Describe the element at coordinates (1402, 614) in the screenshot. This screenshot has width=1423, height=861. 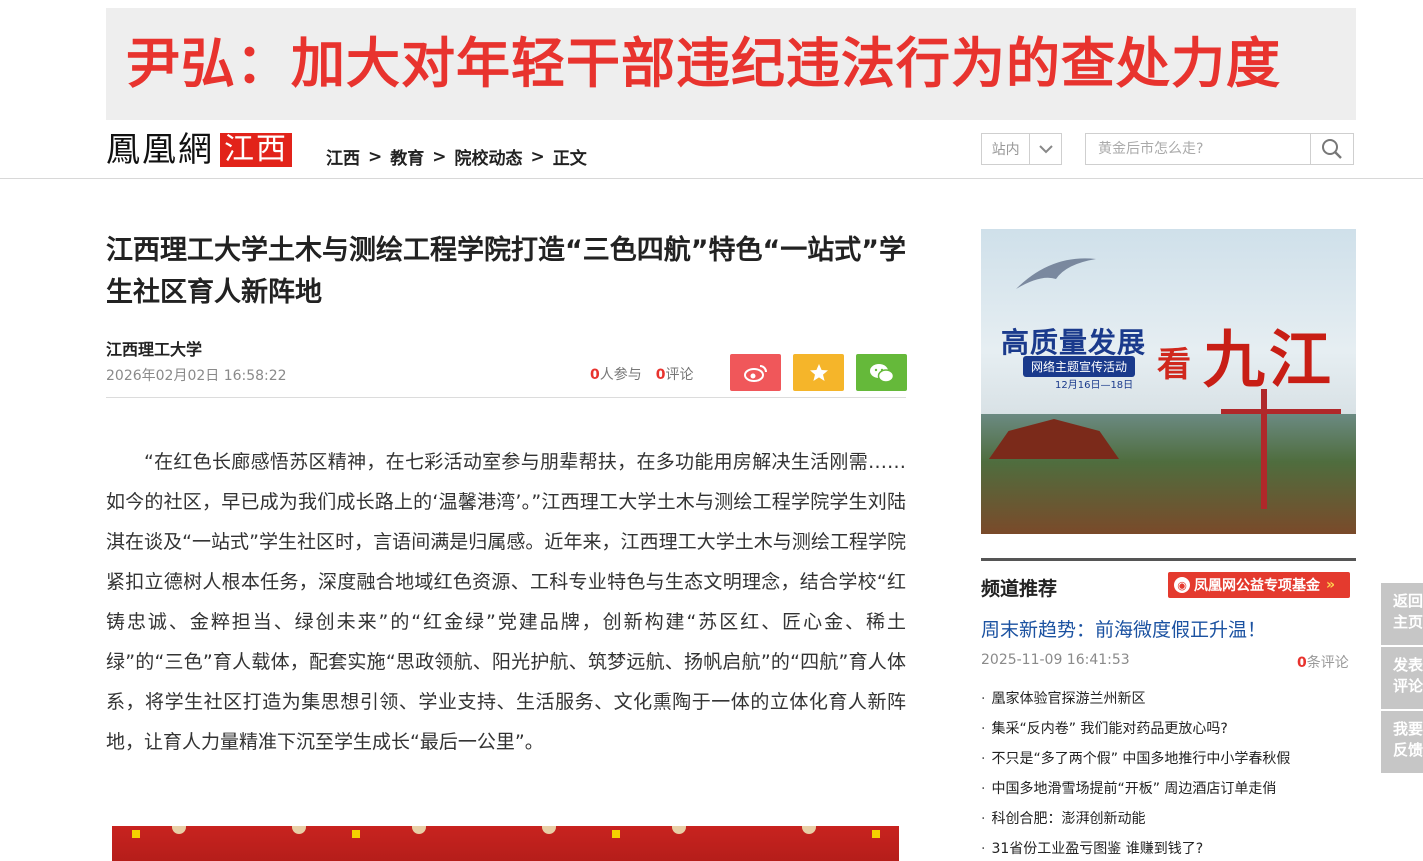
I see `back-home-button: 返回主页` at that location.